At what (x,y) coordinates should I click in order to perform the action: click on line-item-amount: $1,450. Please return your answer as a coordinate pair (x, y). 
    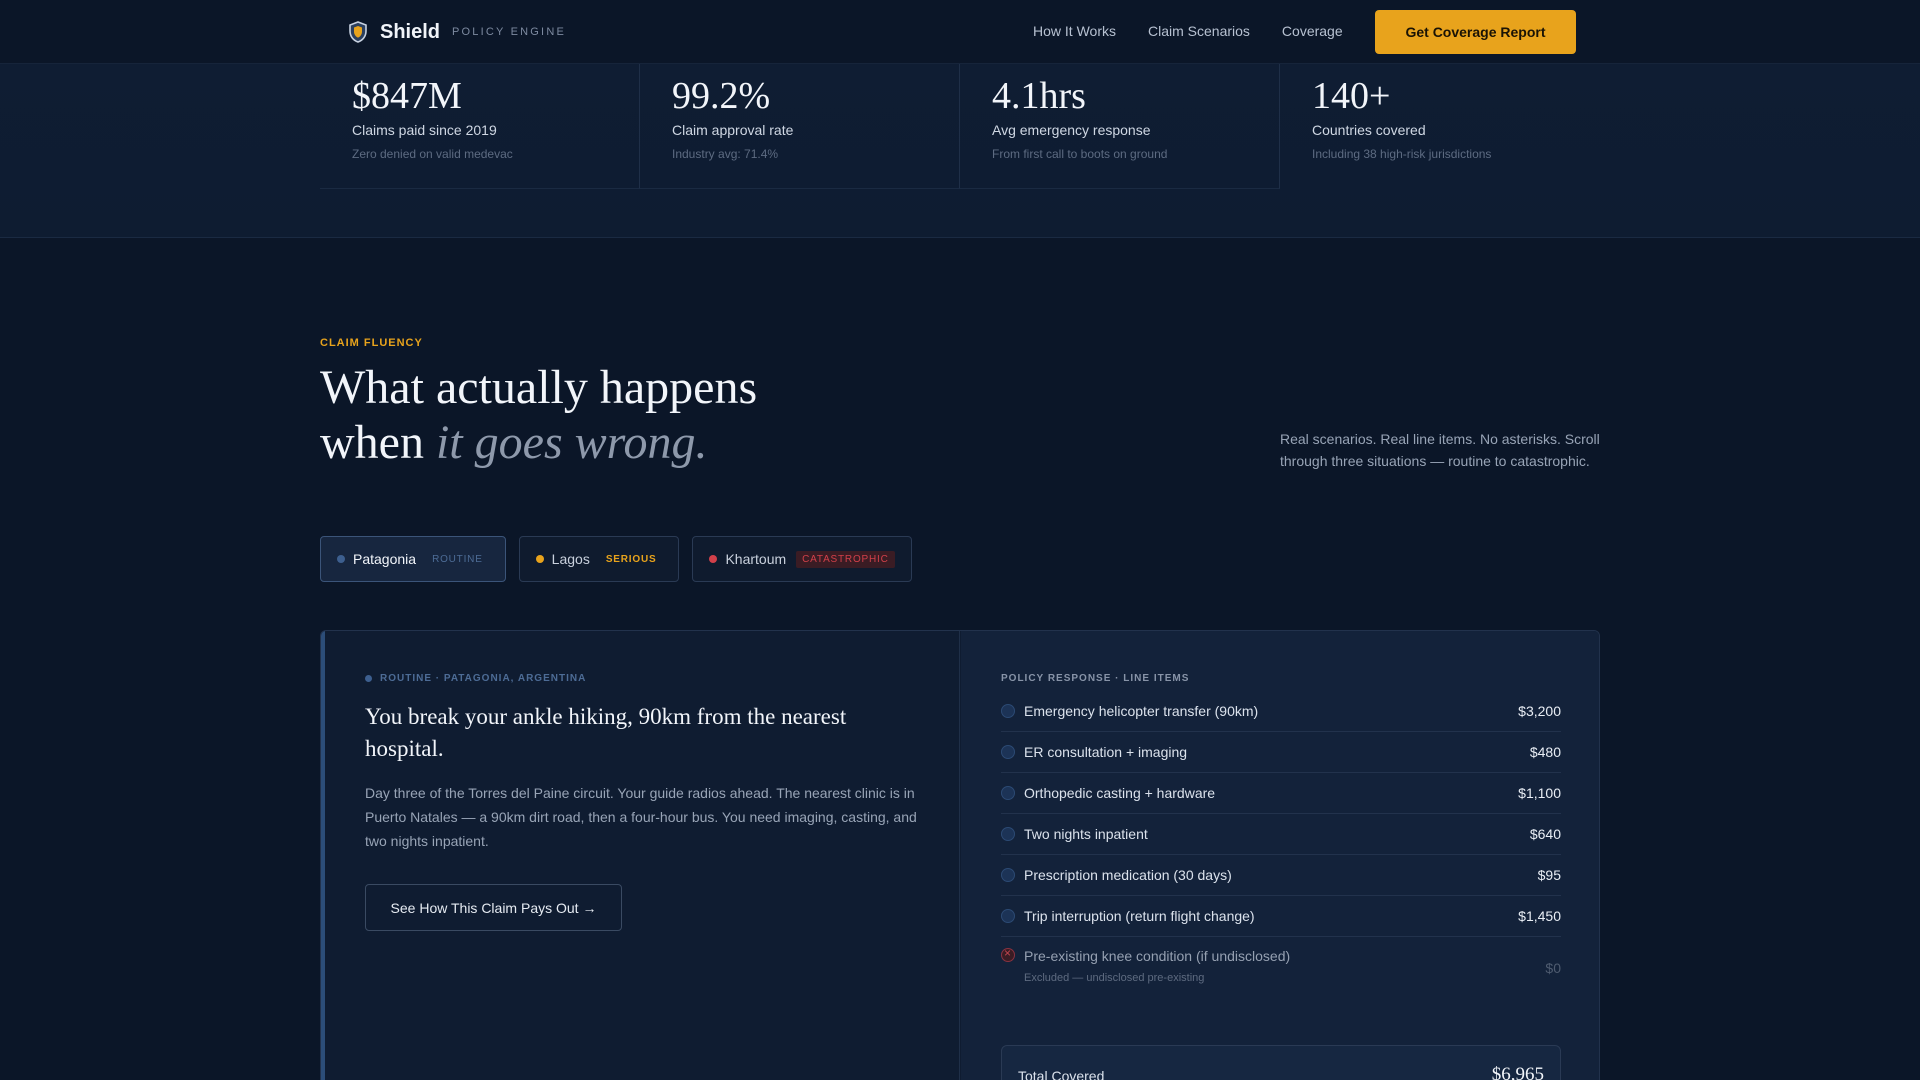
    Looking at the image, I should click on (1539, 916).